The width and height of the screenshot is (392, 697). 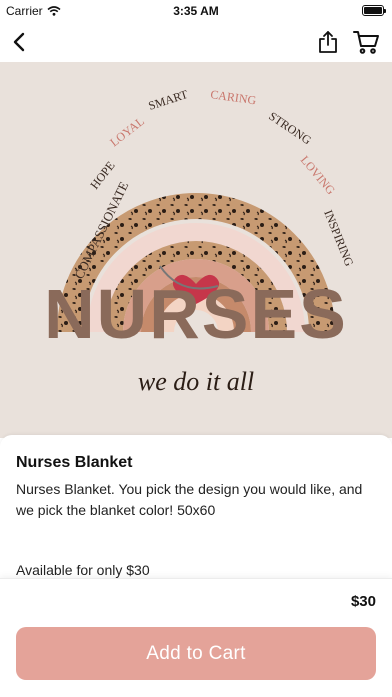 I want to click on add-to-cart-button: Add to Cart, so click(x=196, y=653).